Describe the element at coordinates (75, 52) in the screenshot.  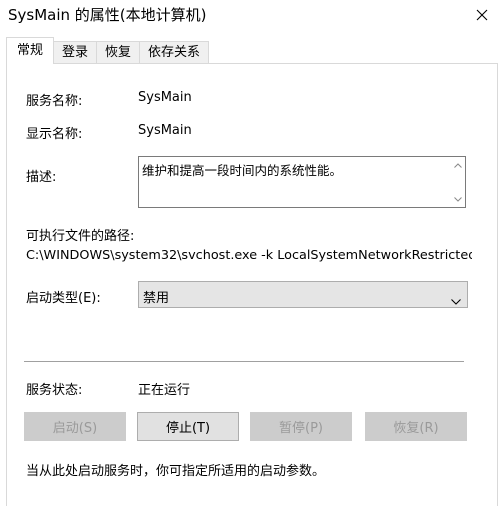
I see `tab-logon: 登录` at that location.